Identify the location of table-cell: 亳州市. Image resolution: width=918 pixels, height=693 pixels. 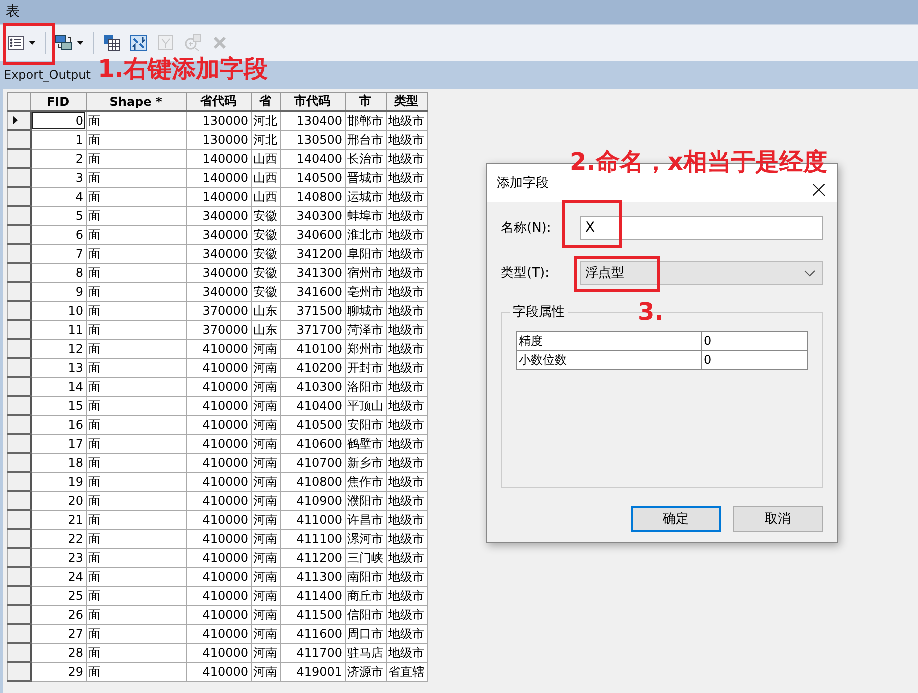
(365, 291).